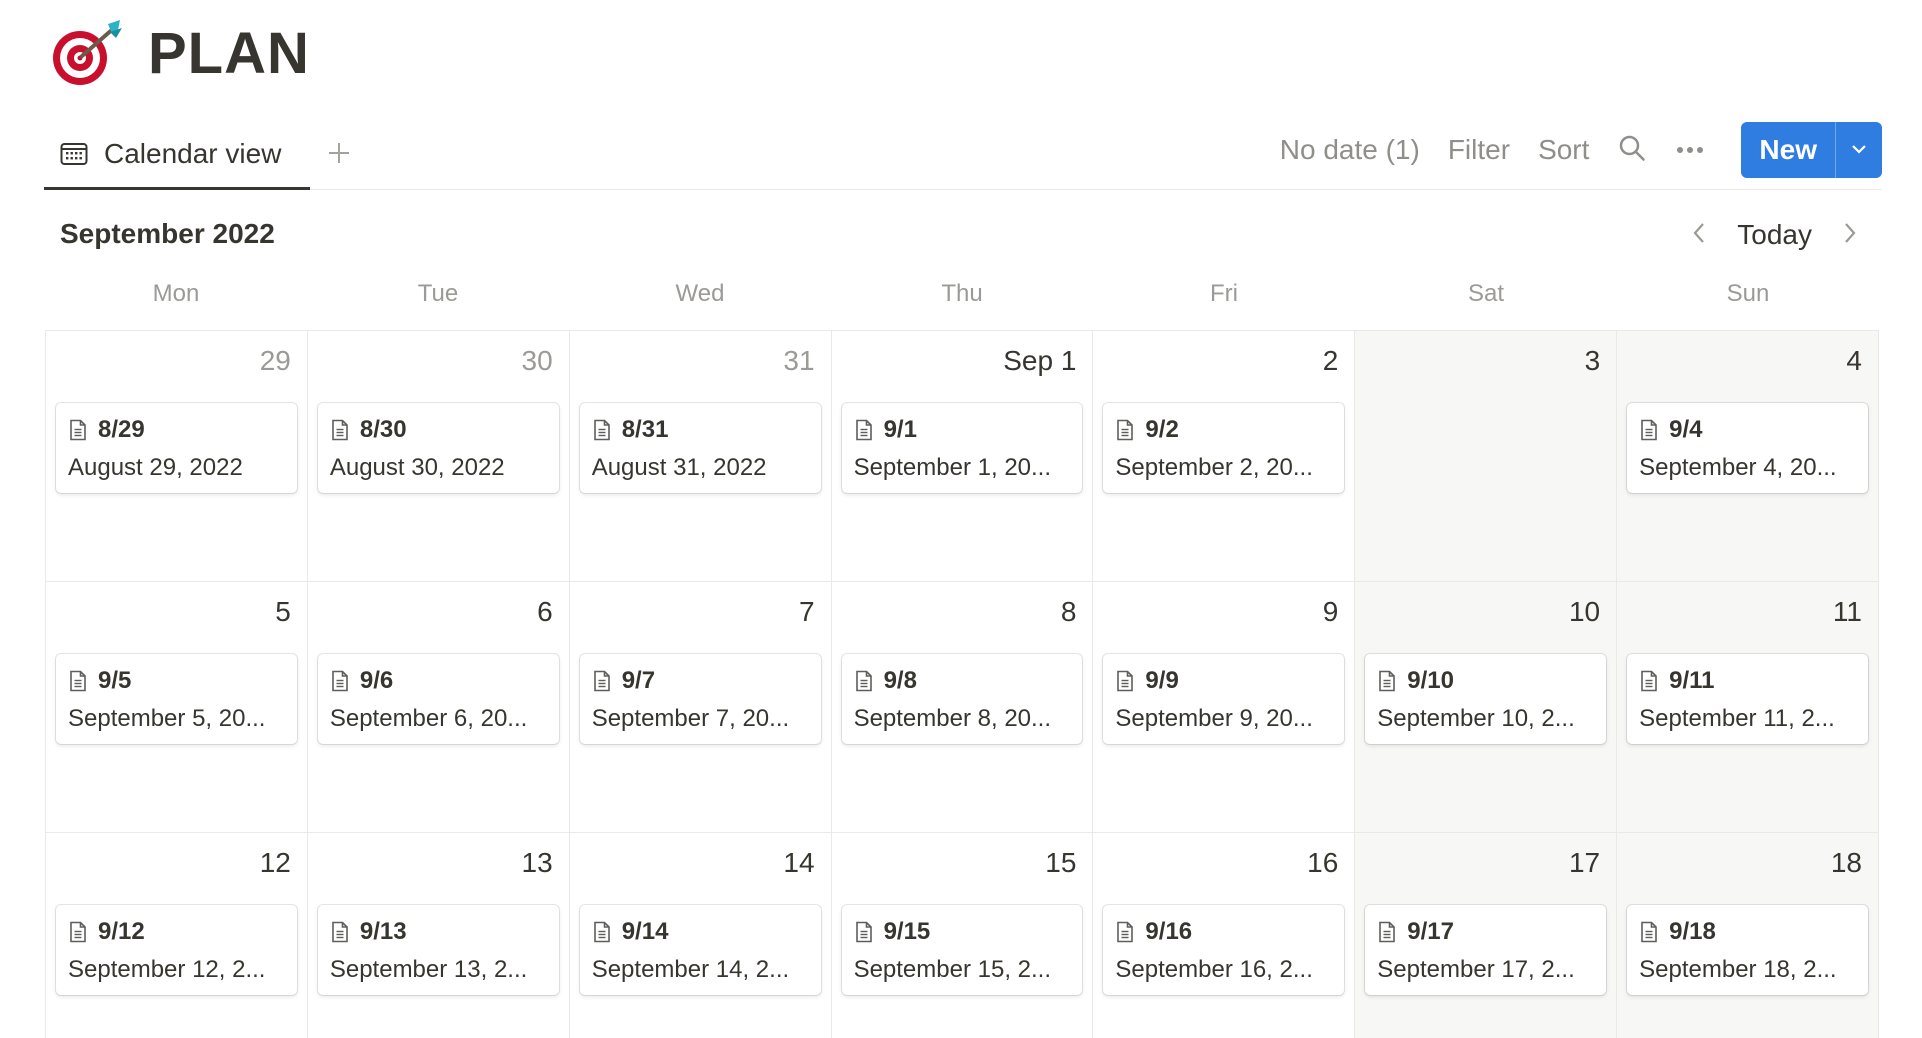 The height and width of the screenshot is (1038, 1922). Describe the element at coordinates (1223, 430) in the screenshot. I see `event-card-title-row: 9/2` at that location.